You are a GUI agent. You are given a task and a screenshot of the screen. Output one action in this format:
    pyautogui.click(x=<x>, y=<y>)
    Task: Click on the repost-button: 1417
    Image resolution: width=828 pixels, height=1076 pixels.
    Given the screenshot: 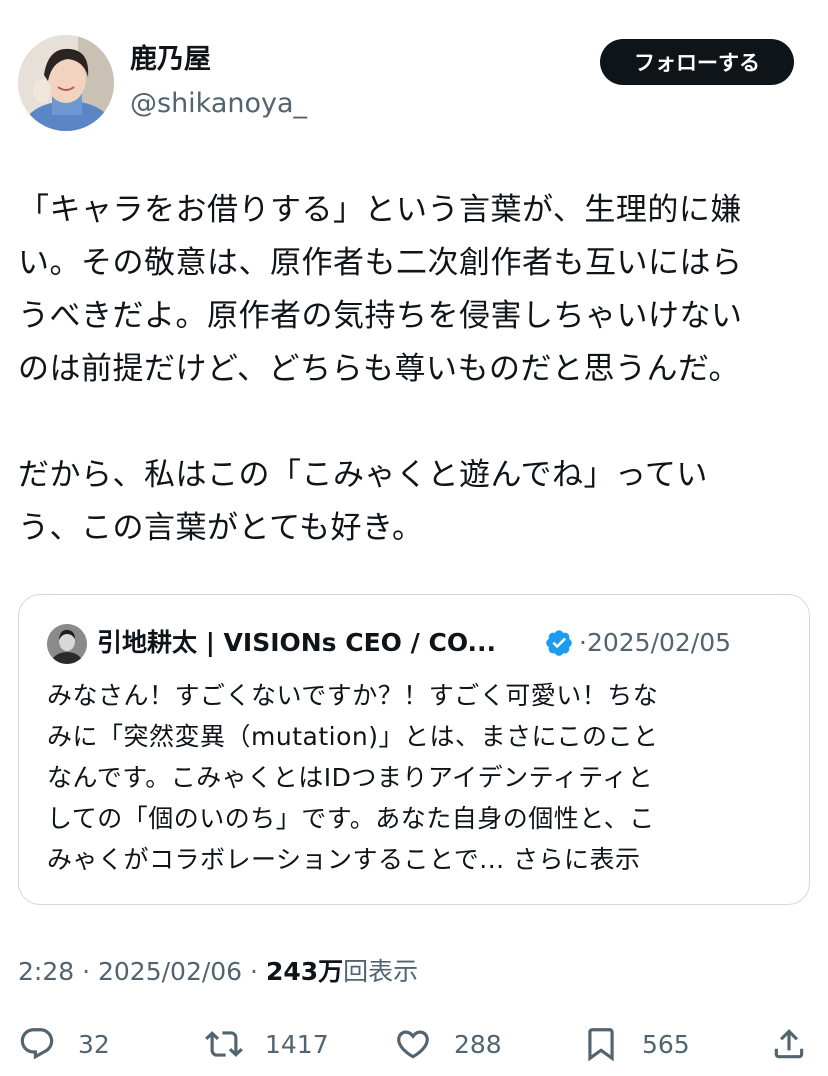 What is the action you would take?
    pyautogui.click(x=267, y=1044)
    